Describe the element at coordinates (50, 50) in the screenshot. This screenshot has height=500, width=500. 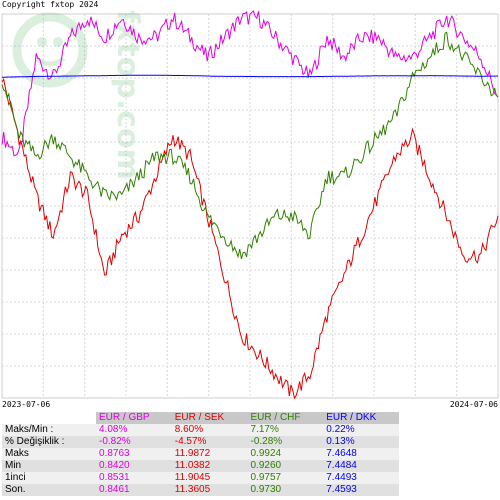
I see `watermark-logo-circle` at that location.